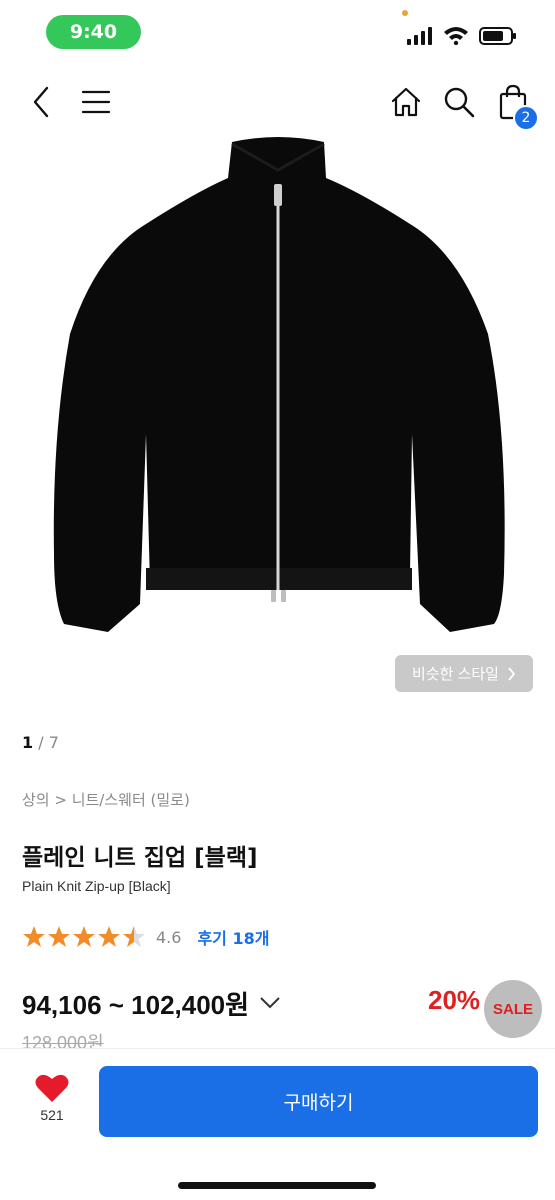  What do you see at coordinates (526, 118) in the screenshot?
I see `cart-count-badge: 2` at bounding box center [526, 118].